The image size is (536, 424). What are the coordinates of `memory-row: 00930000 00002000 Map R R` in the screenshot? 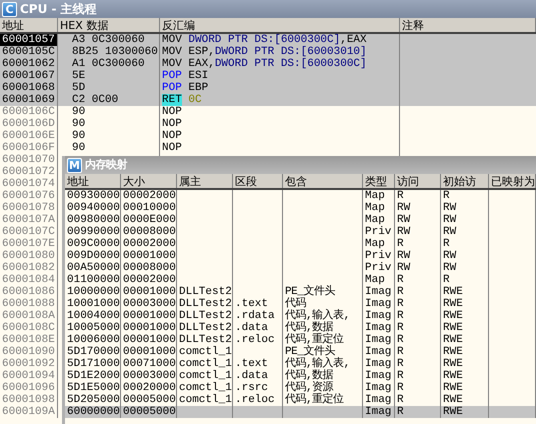 It's located at (300, 196).